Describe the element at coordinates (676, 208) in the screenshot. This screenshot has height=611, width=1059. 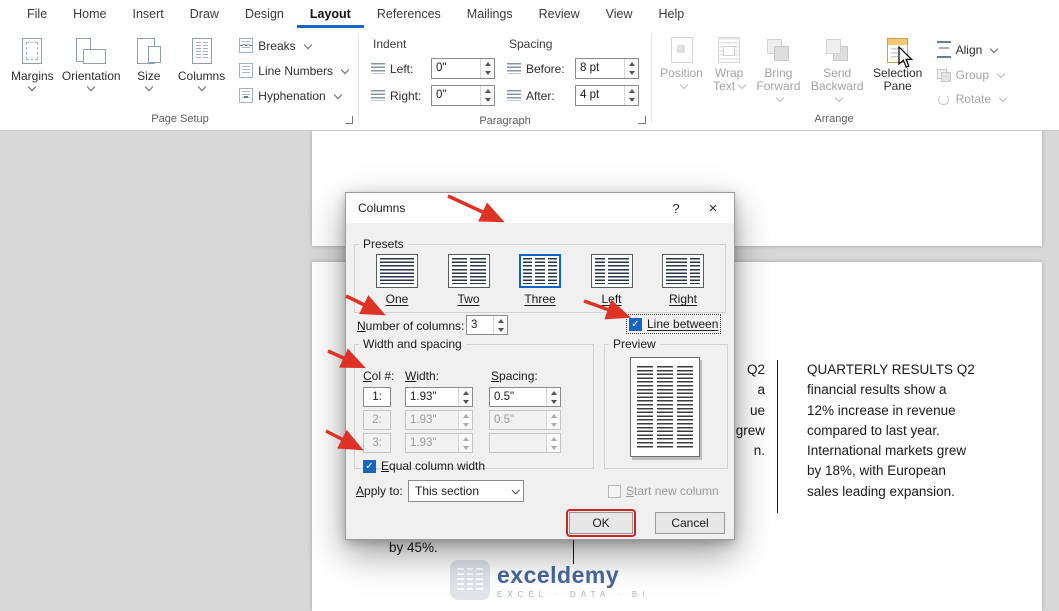
I see `dialog-help-icon: ?` at that location.